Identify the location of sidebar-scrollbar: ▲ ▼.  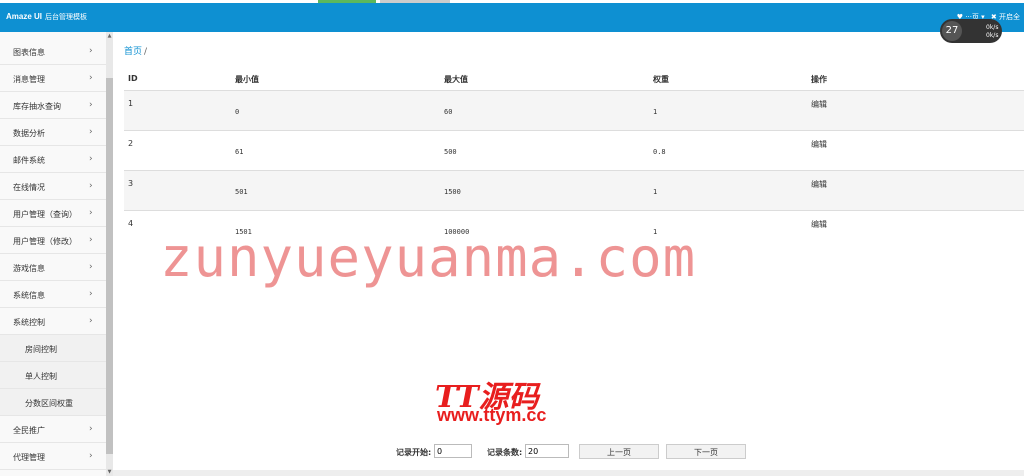
(109, 254).